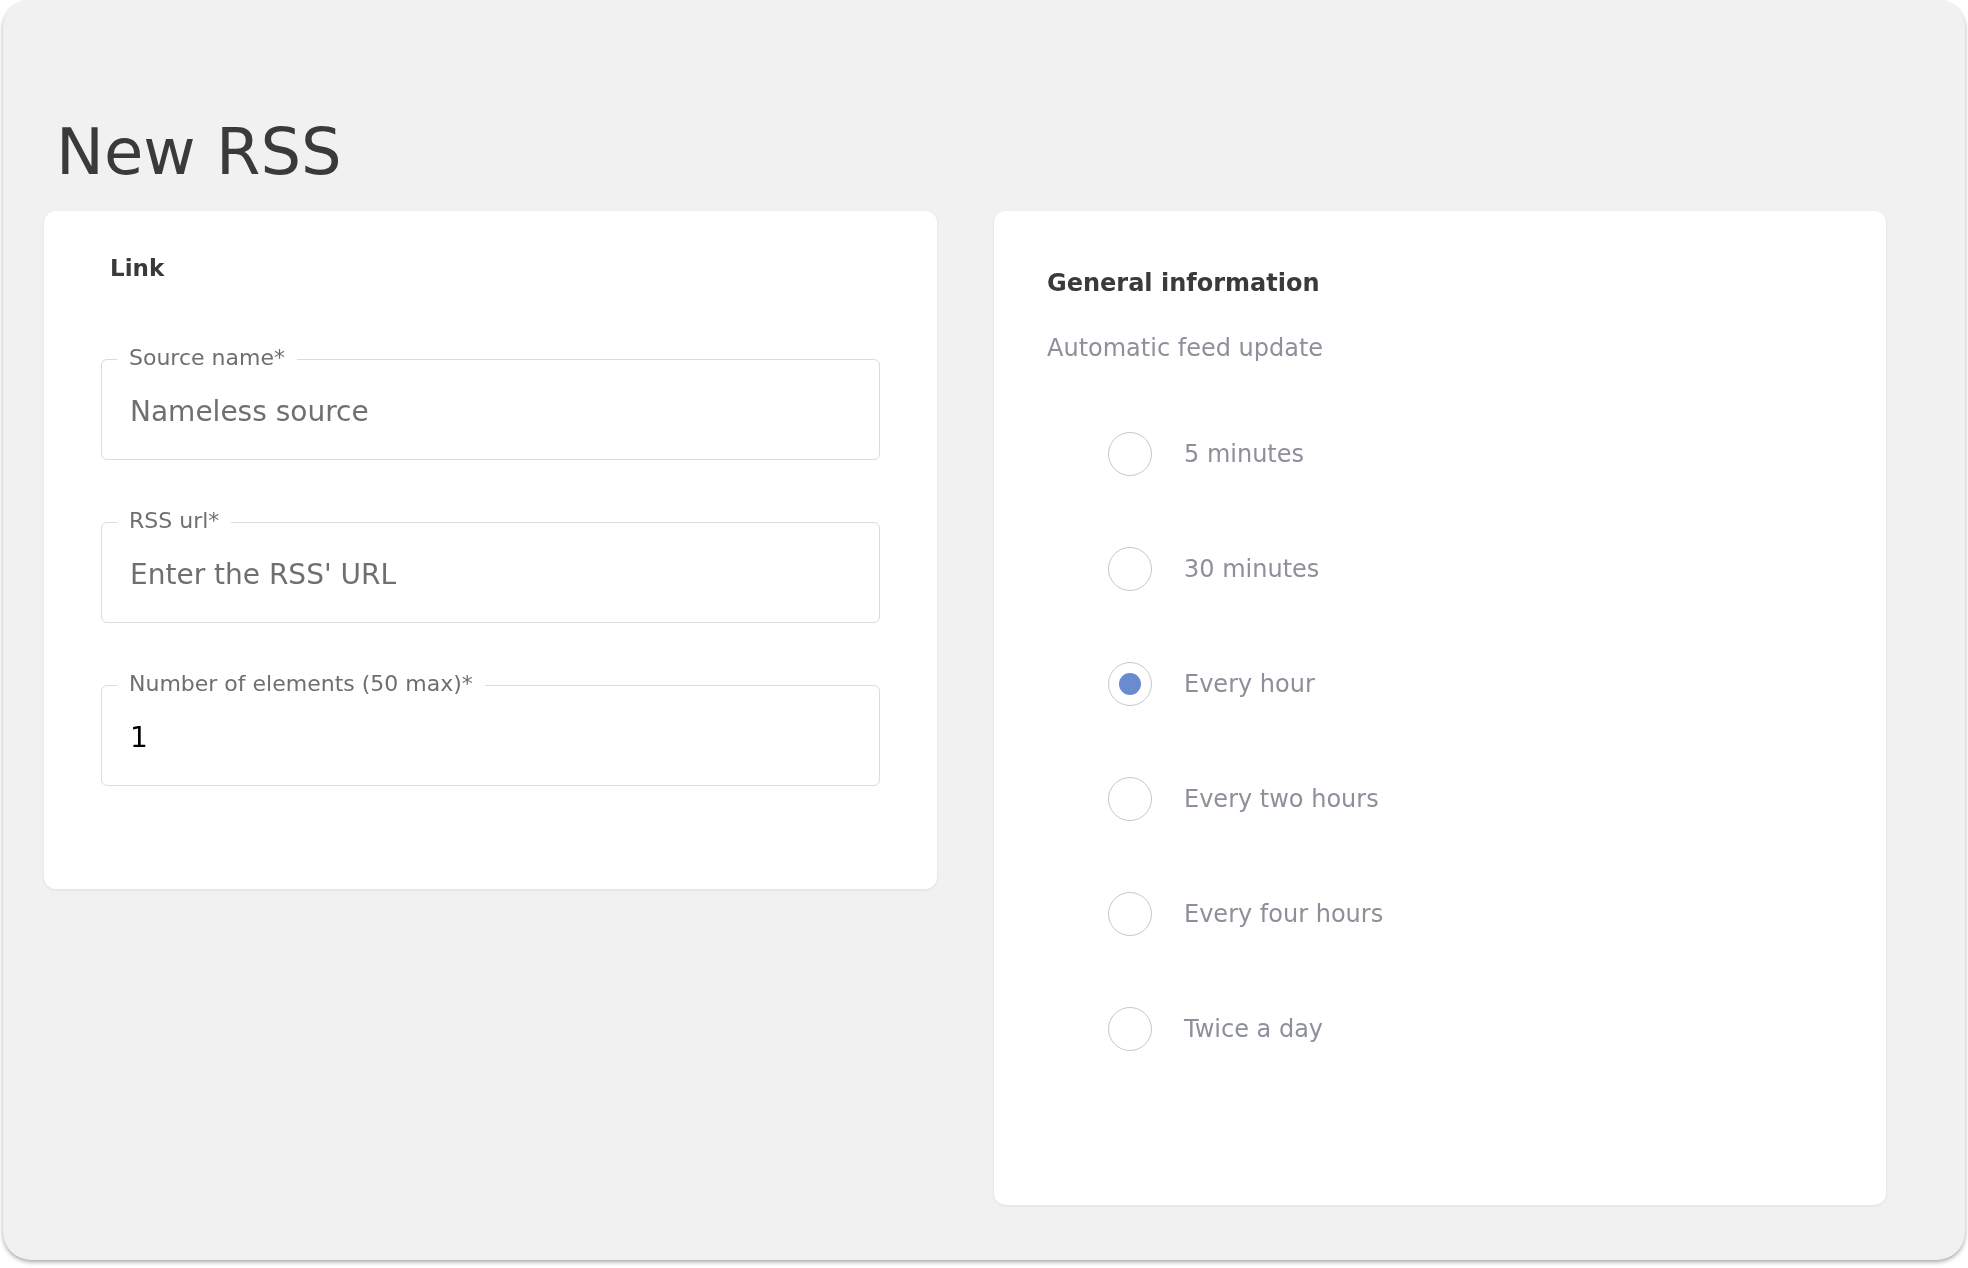  I want to click on option-label: Every four hours, so click(1284, 914).